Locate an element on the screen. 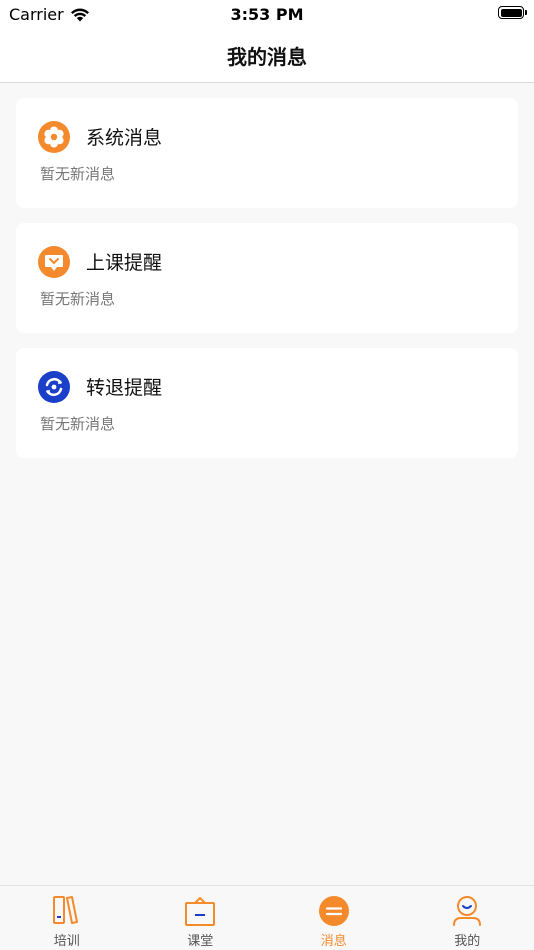  message-title: 上课提醒 is located at coordinates (124, 263).